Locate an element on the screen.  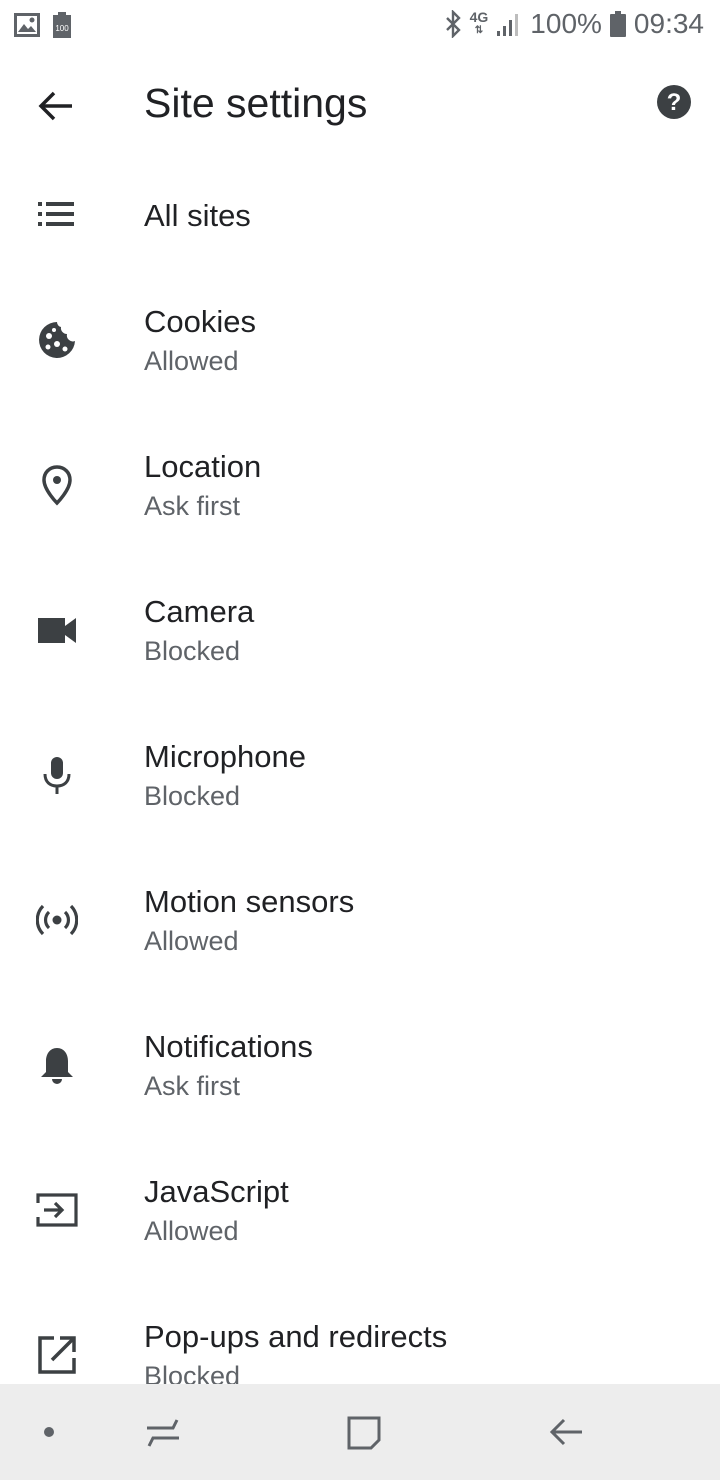
app-bar: Site settings ? is located at coordinates (360, 105).